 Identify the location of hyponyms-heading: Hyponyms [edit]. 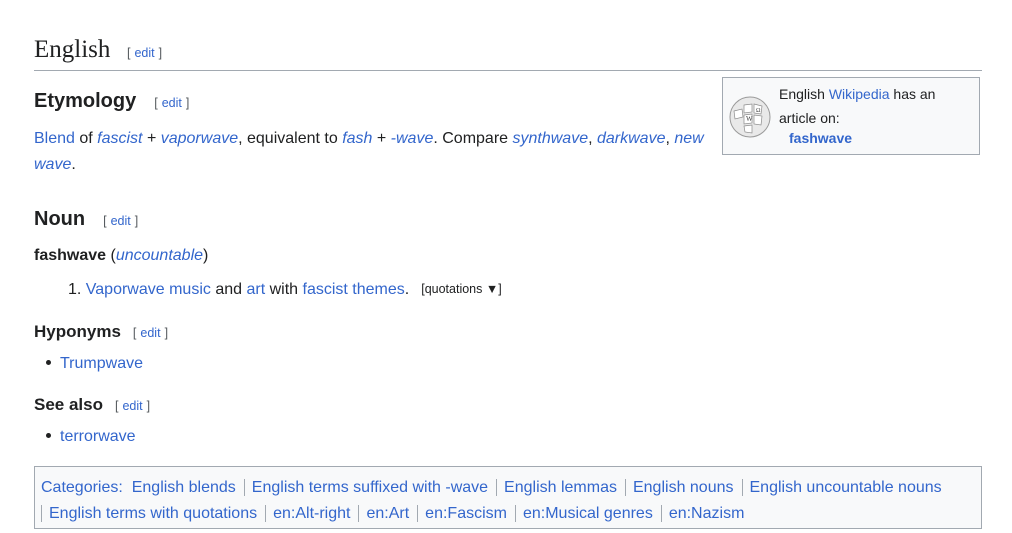
(101, 332).